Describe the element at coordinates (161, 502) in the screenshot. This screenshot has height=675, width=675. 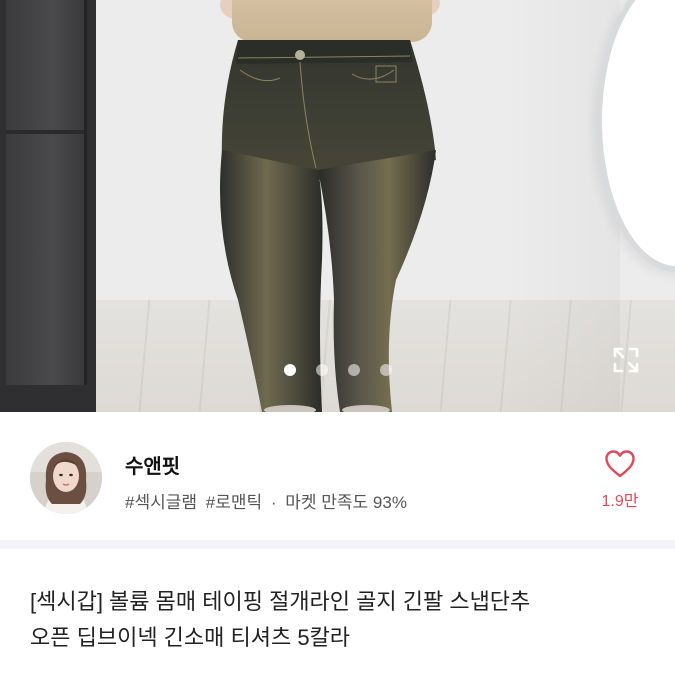
I see `shop-tag: #섹시글램` at that location.